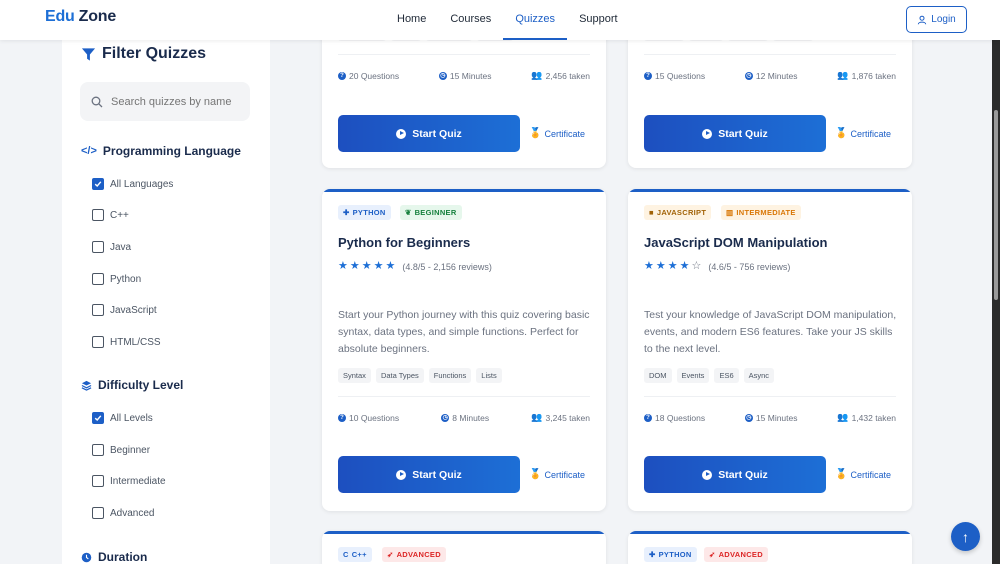 Image resolution: width=1000 pixels, height=564 pixels. I want to click on filter-option-java: Java, so click(111, 247).